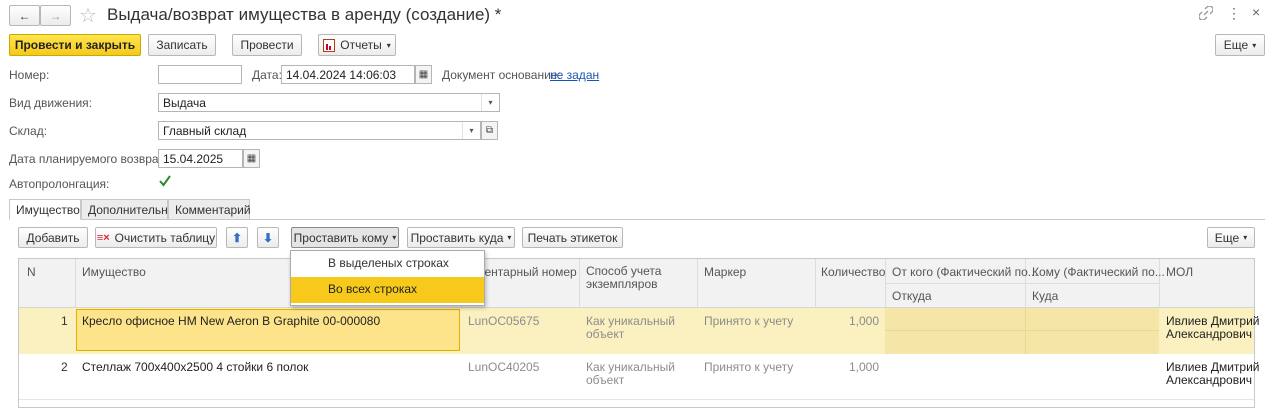 Image resolution: width=1279 pixels, height=413 pixels. Describe the element at coordinates (387, 290) in the screenshot. I see `menu-item-all-rows: Во всех строках` at that location.